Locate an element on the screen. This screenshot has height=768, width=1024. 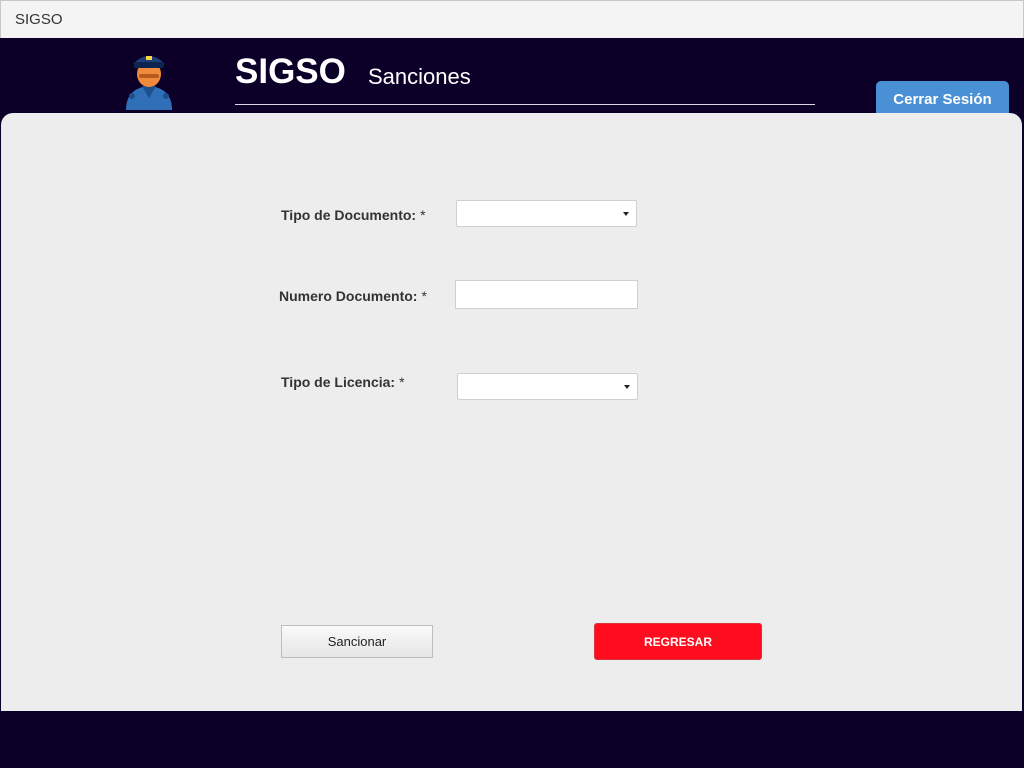
numero-documento-input is located at coordinates (546, 294).